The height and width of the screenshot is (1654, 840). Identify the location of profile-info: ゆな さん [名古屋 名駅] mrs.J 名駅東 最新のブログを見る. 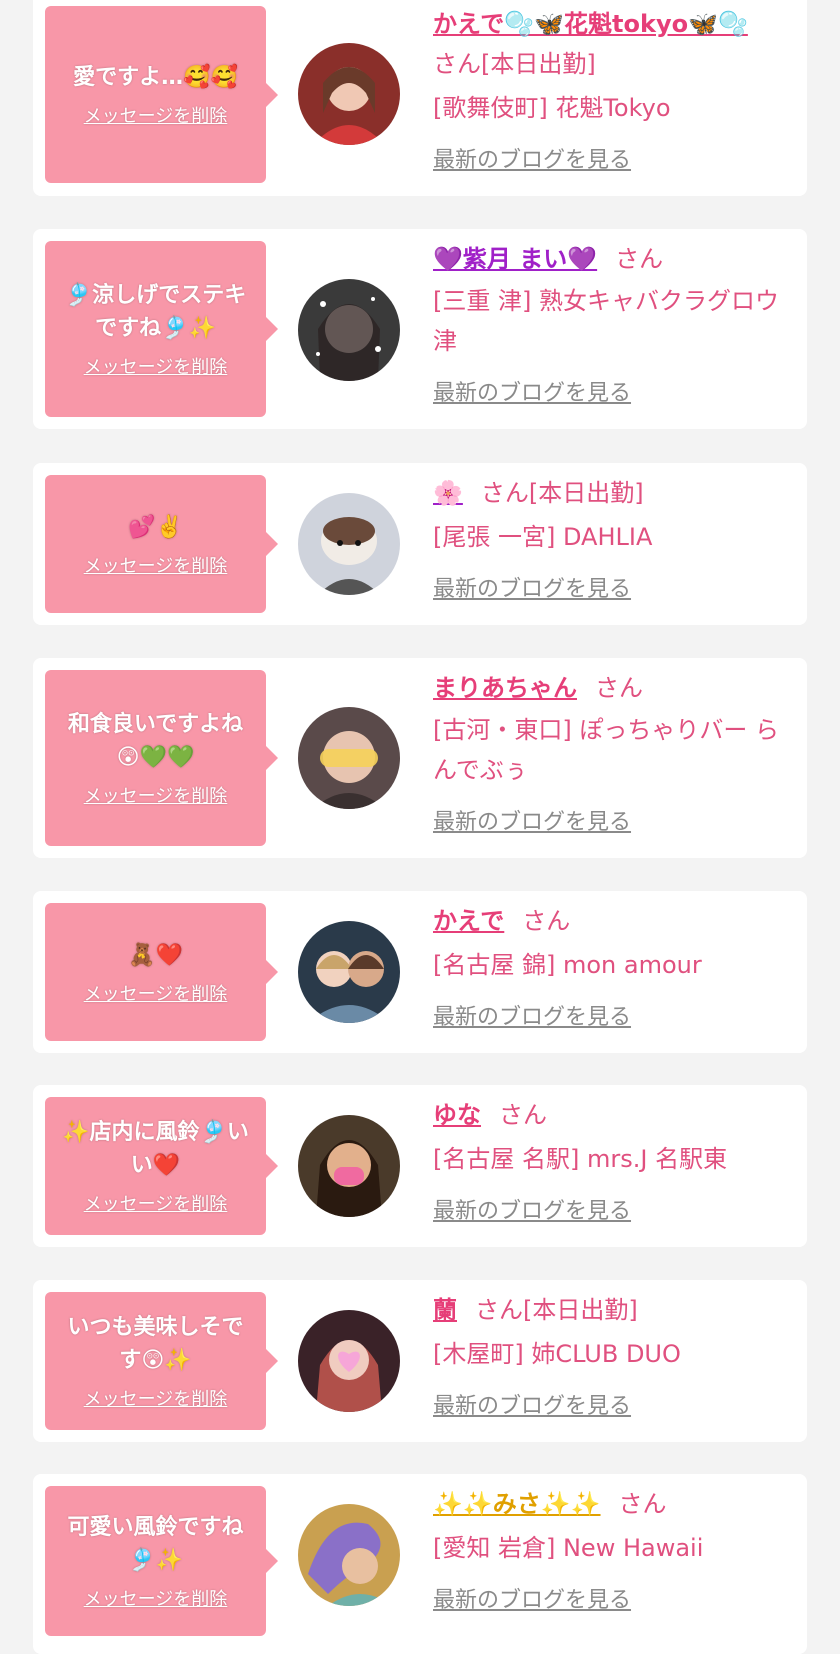
(613, 1160).